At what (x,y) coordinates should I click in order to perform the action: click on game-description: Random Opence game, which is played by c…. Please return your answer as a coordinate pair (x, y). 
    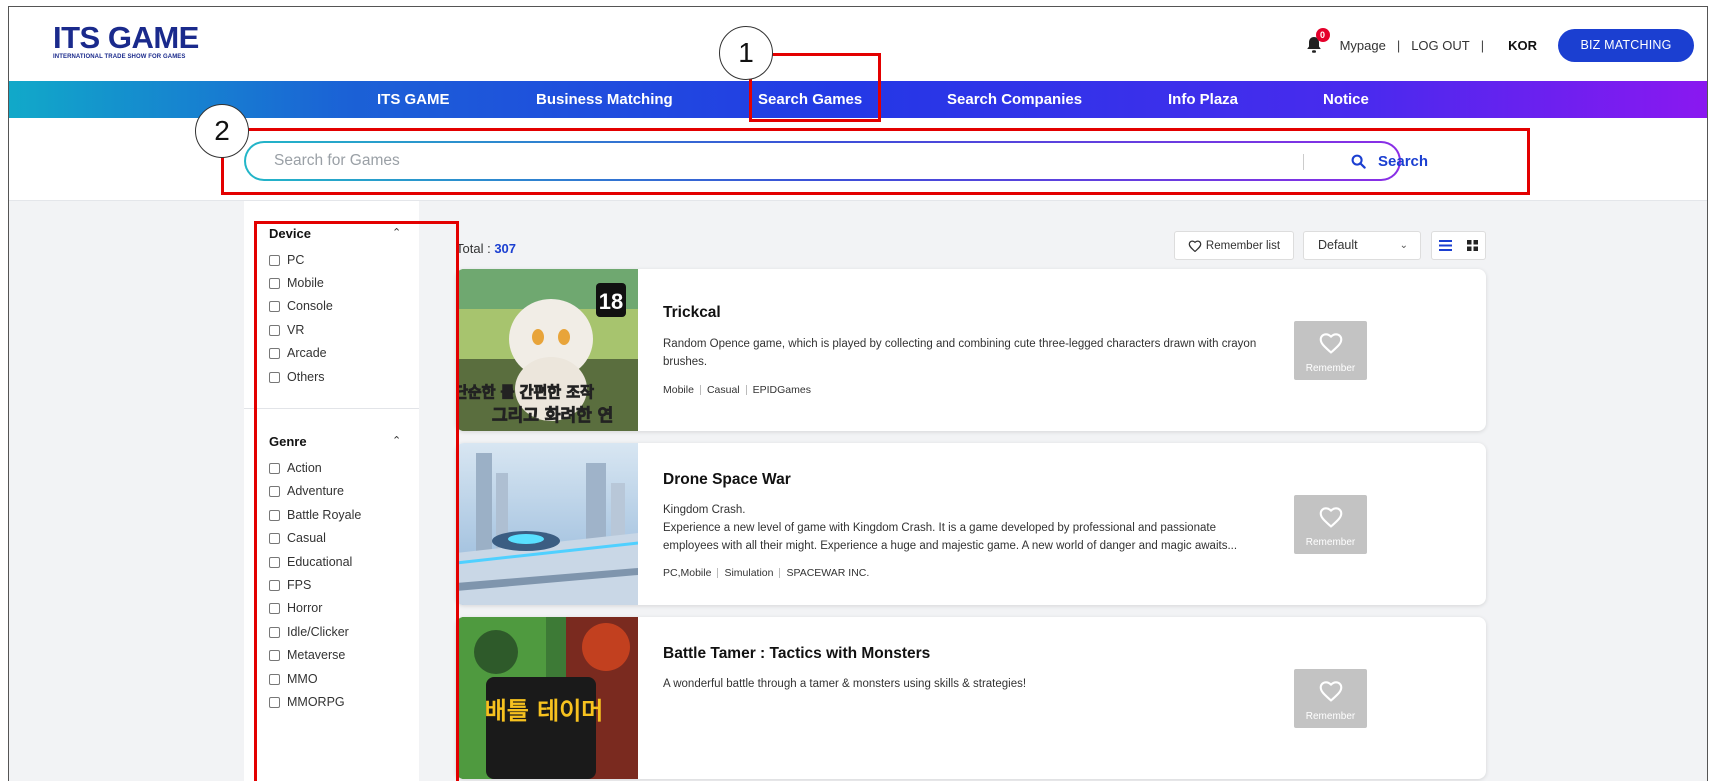
    Looking at the image, I should click on (960, 353).